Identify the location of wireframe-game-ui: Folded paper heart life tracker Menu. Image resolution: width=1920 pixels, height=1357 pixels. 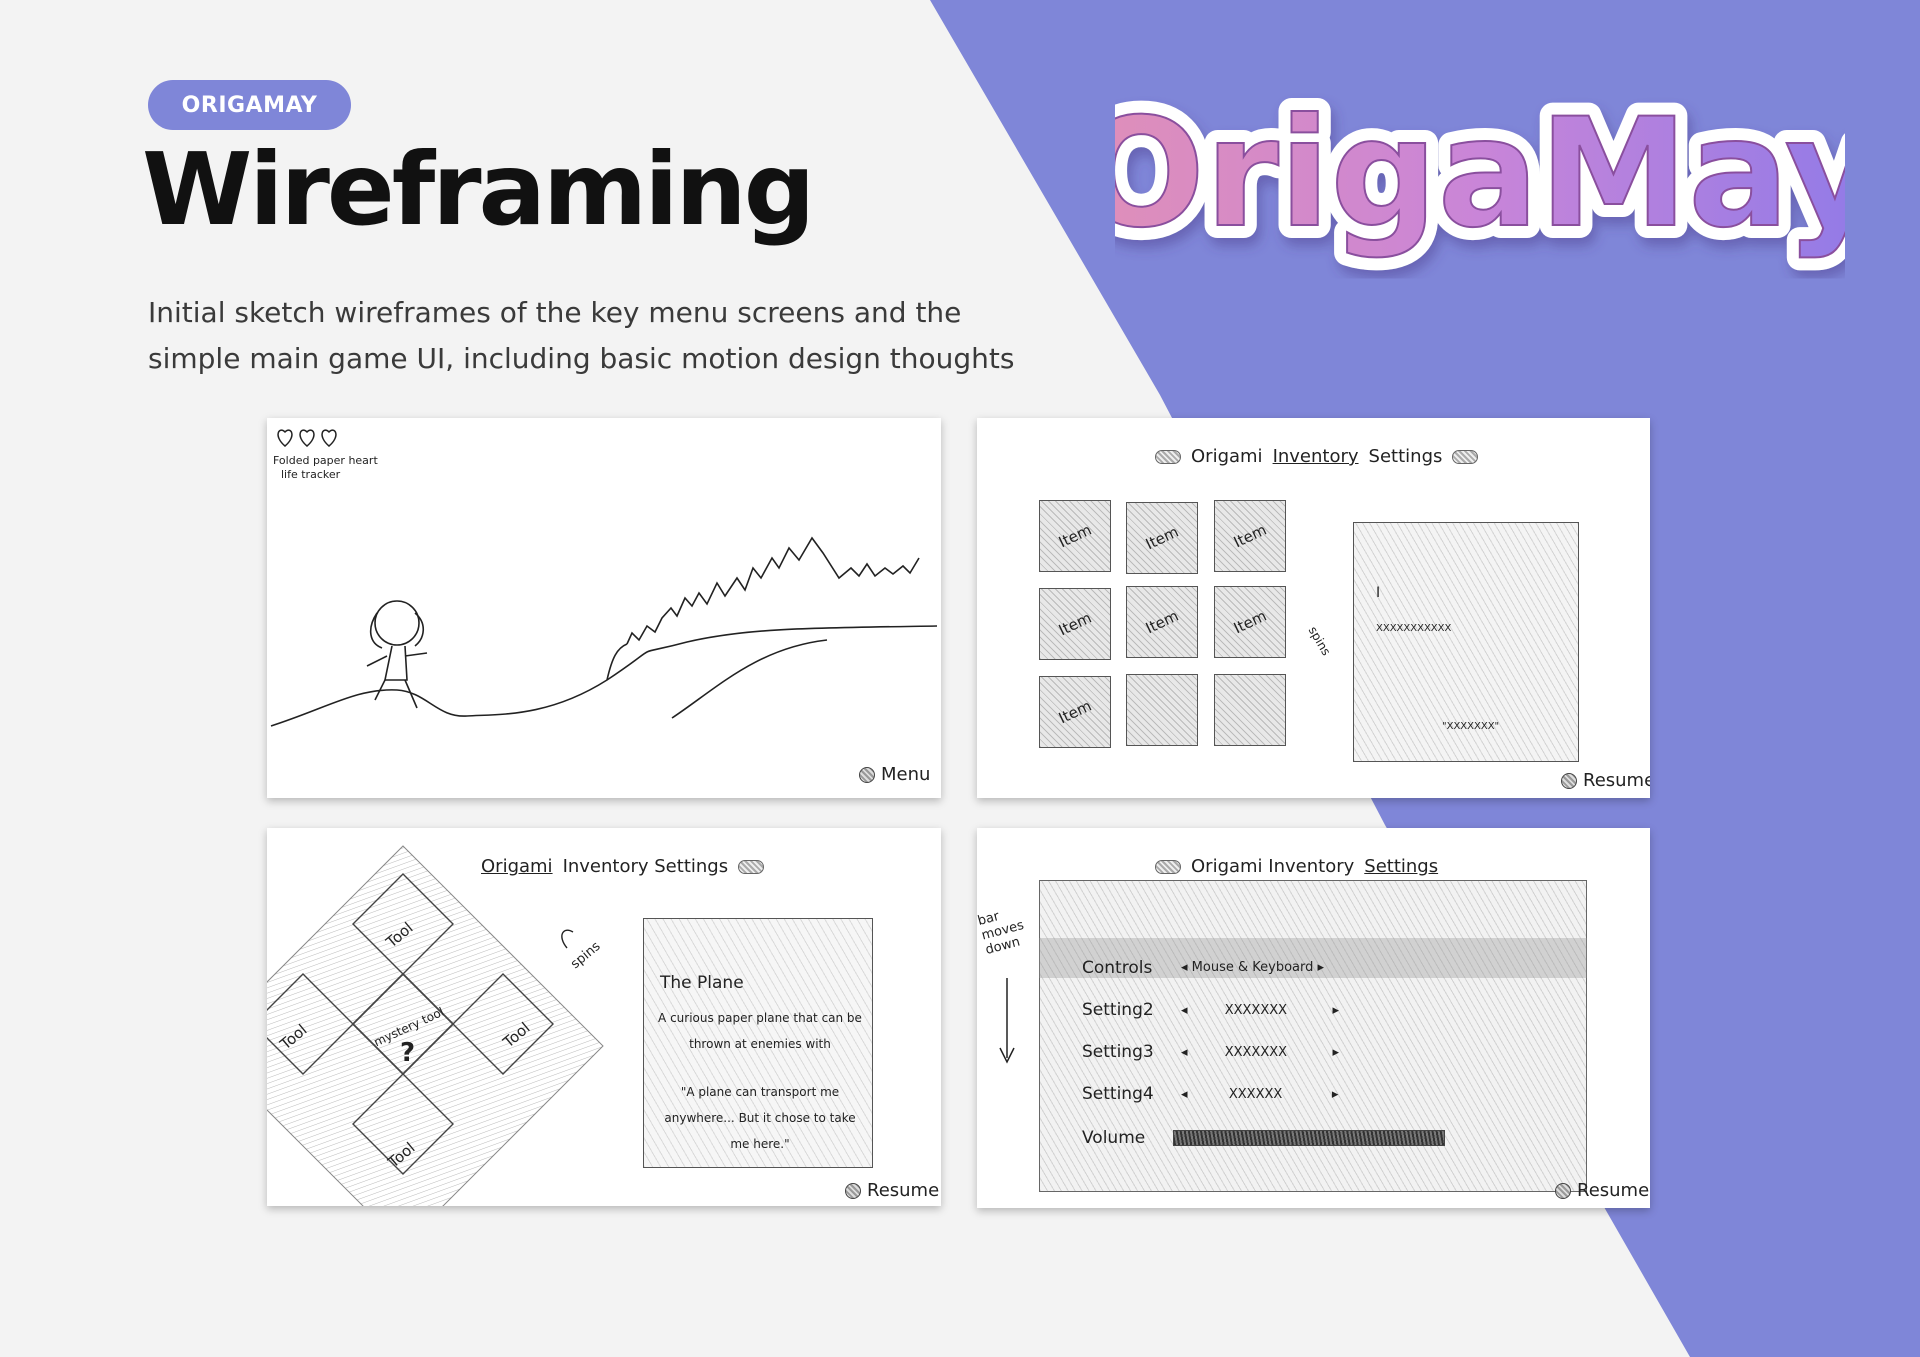
(604, 608).